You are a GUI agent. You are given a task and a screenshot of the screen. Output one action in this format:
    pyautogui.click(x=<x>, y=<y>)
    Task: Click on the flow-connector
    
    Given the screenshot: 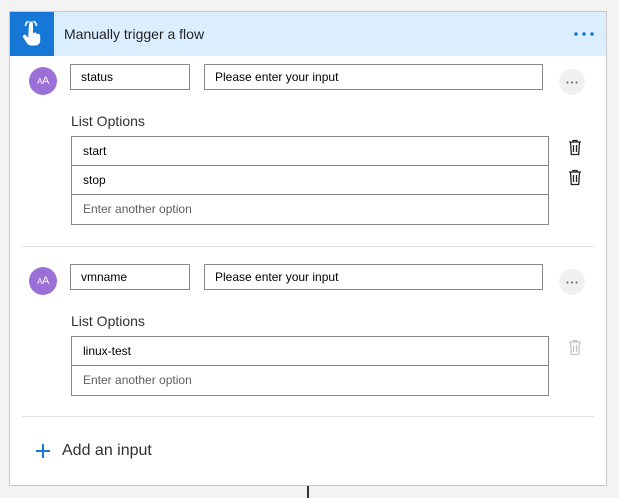 What is the action you would take?
    pyautogui.click(x=308, y=492)
    